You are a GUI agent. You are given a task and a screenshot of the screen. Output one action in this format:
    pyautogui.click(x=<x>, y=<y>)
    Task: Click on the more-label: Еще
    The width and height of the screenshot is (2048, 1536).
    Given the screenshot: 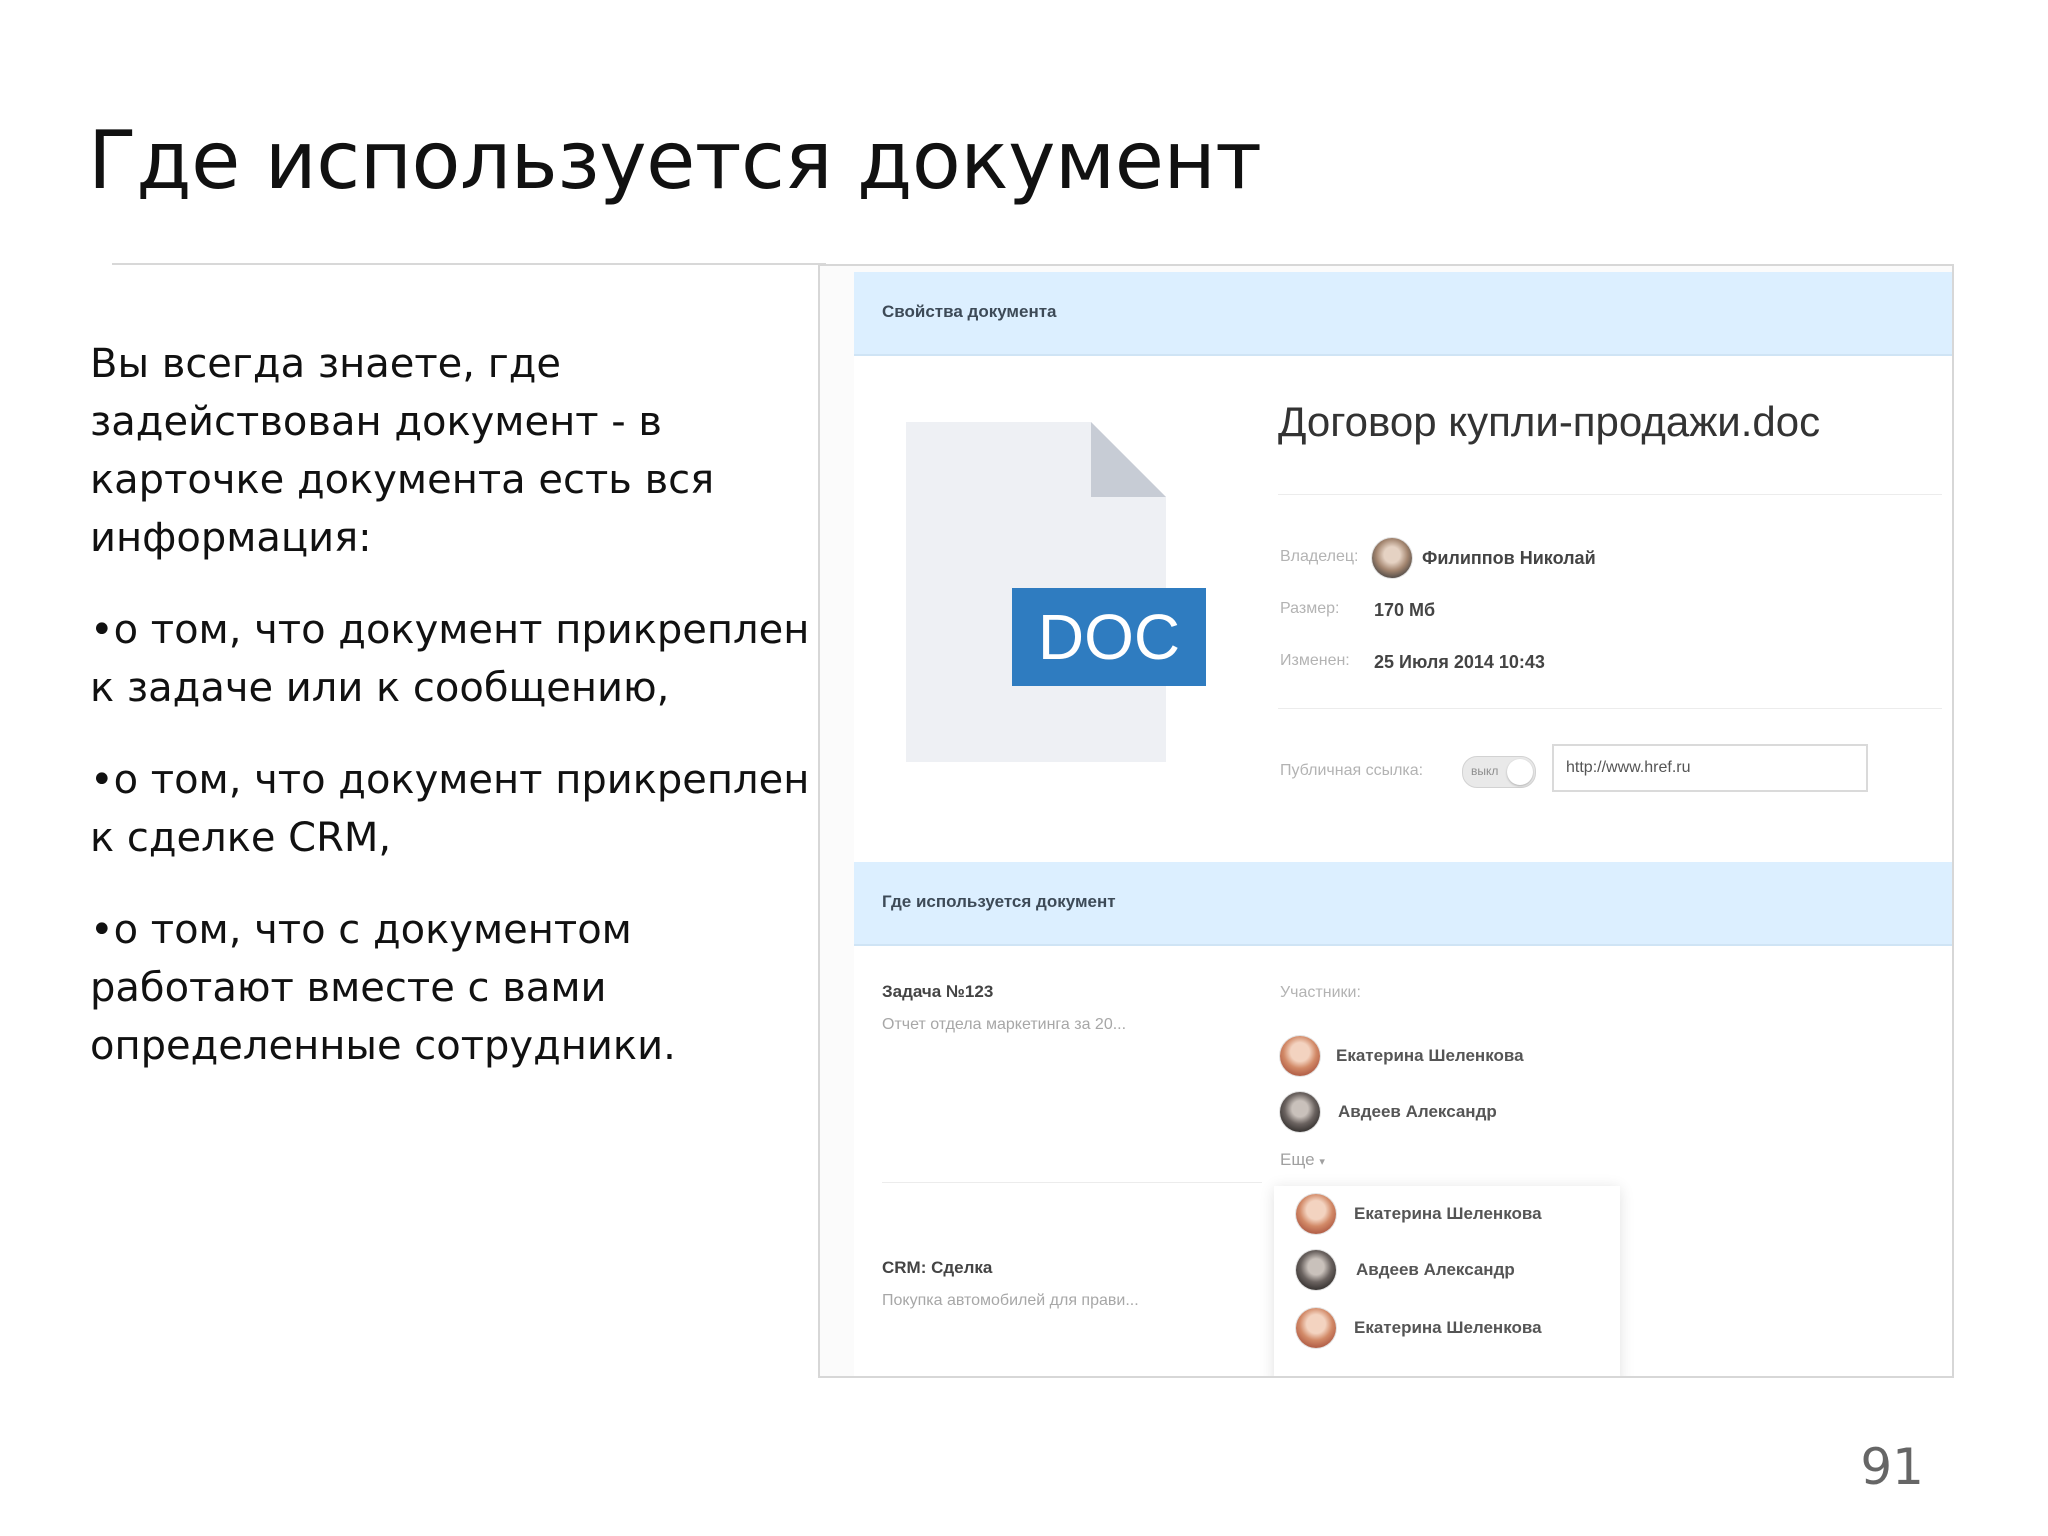 What is the action you would take?
    pyautogui.click(x=1297, y=1159)
    